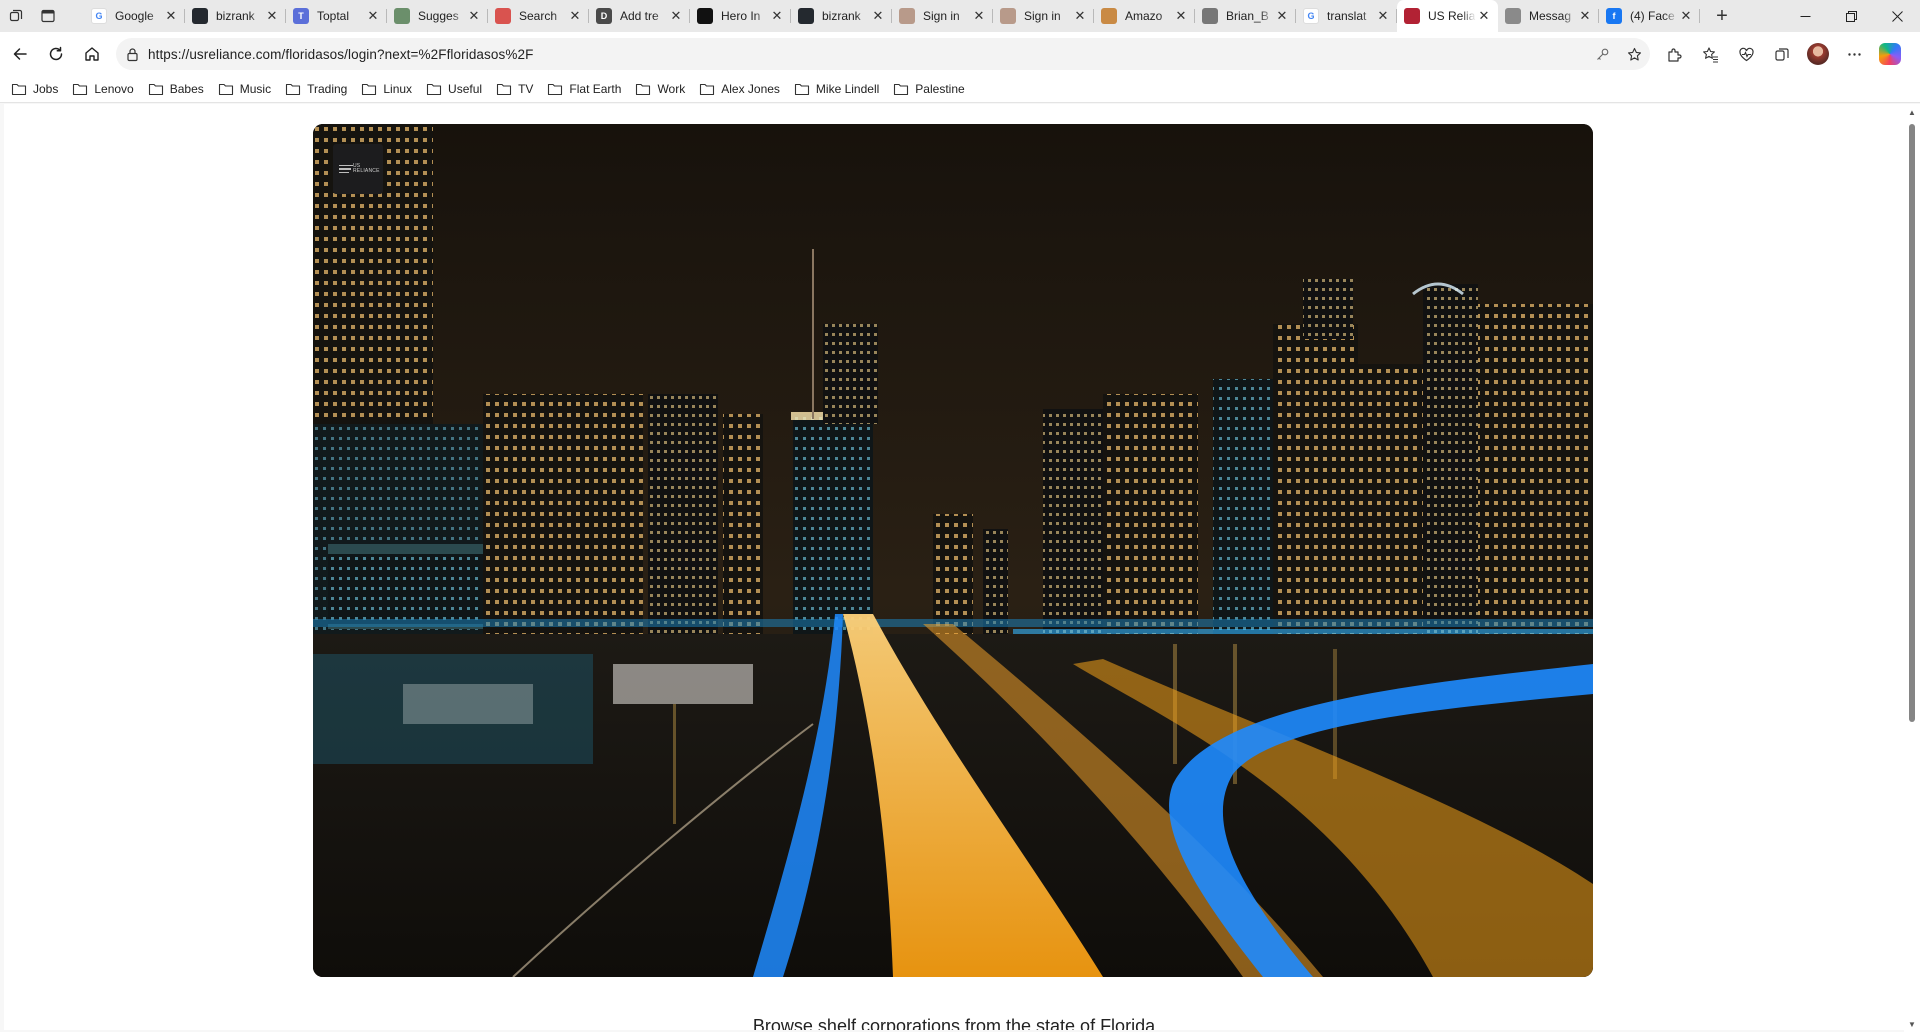  What do you see at coordinates (514, 89) in the screenshot?
I see `bookmark-folder: TV` at bounding box center [514, 89].